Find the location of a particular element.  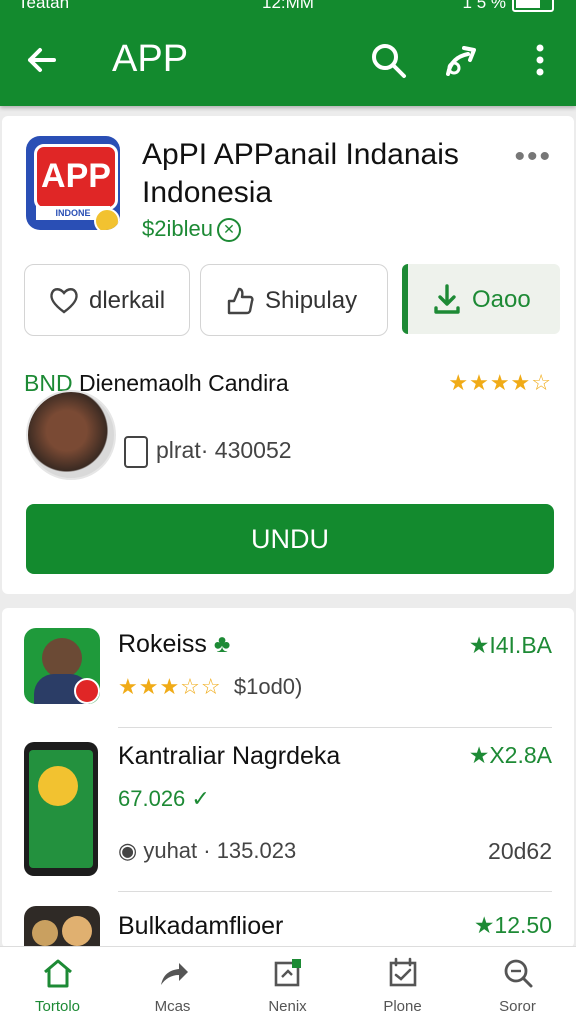

list-item-rating: ★12.50 is located at coordinates (512, 925).